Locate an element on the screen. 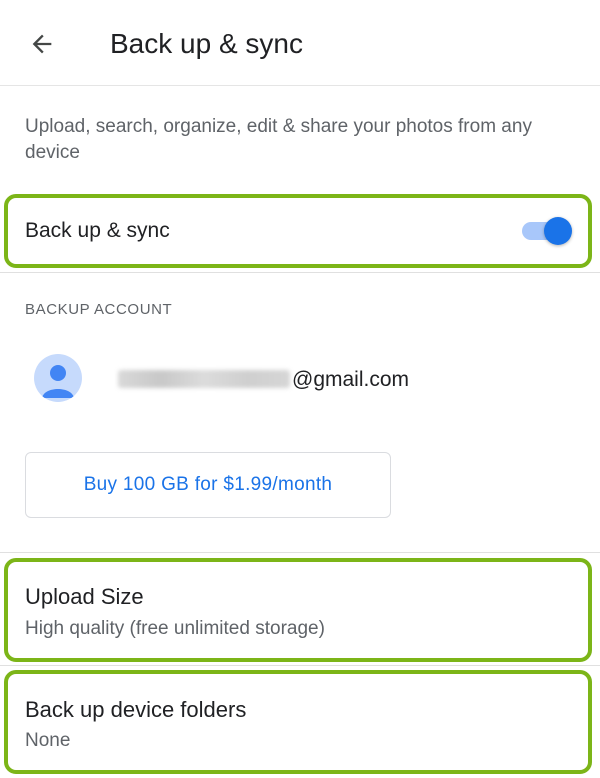 The width and height of the screenshot is (600, 778). account-email: @gmail.com is located at coordinates (351, 379).